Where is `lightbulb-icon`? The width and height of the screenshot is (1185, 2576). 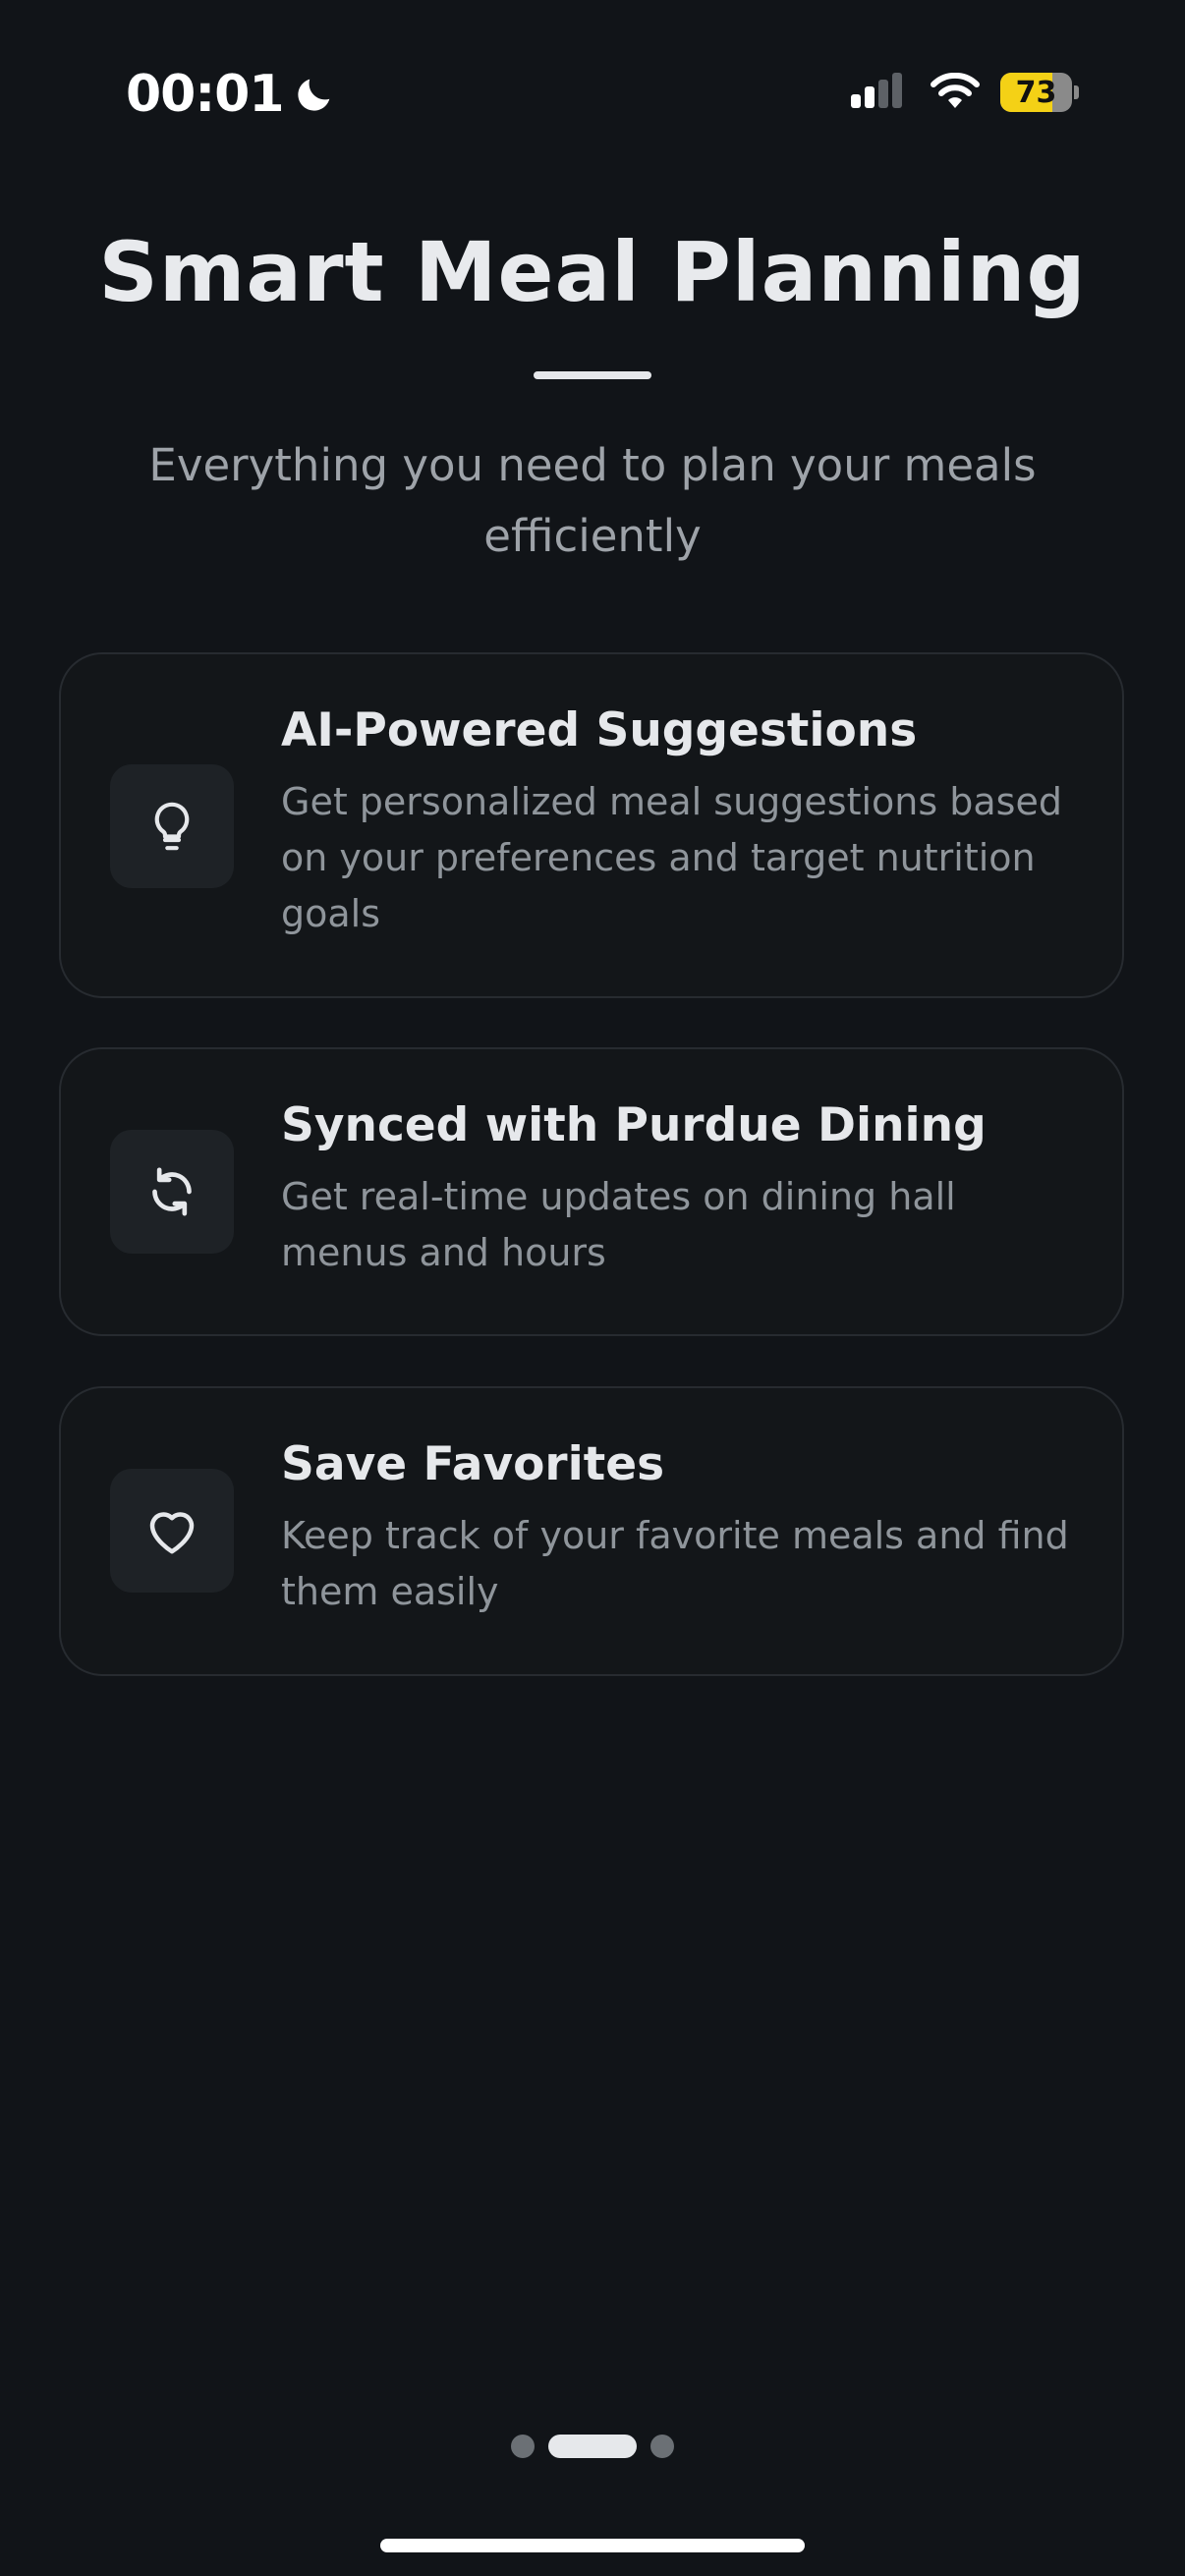 lightbulb-icon is located at coordinates (172, 826).